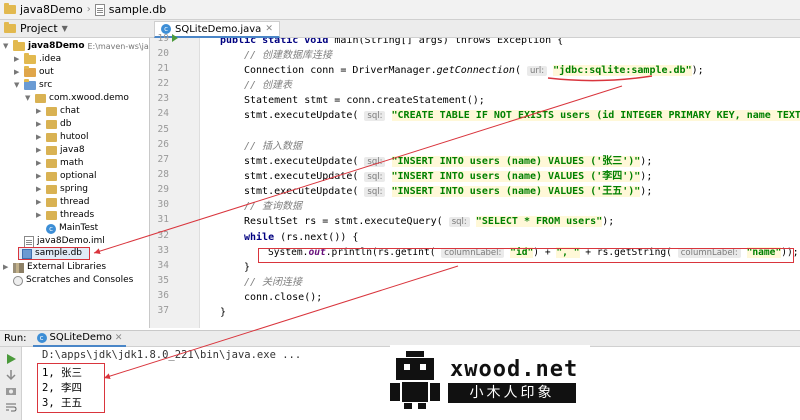 The image size is (800, 420). What do you see at coordinates (60, 163) in the screenshot?
I see `tree-item-math: ▶ math` at bounding box center [60, 163].